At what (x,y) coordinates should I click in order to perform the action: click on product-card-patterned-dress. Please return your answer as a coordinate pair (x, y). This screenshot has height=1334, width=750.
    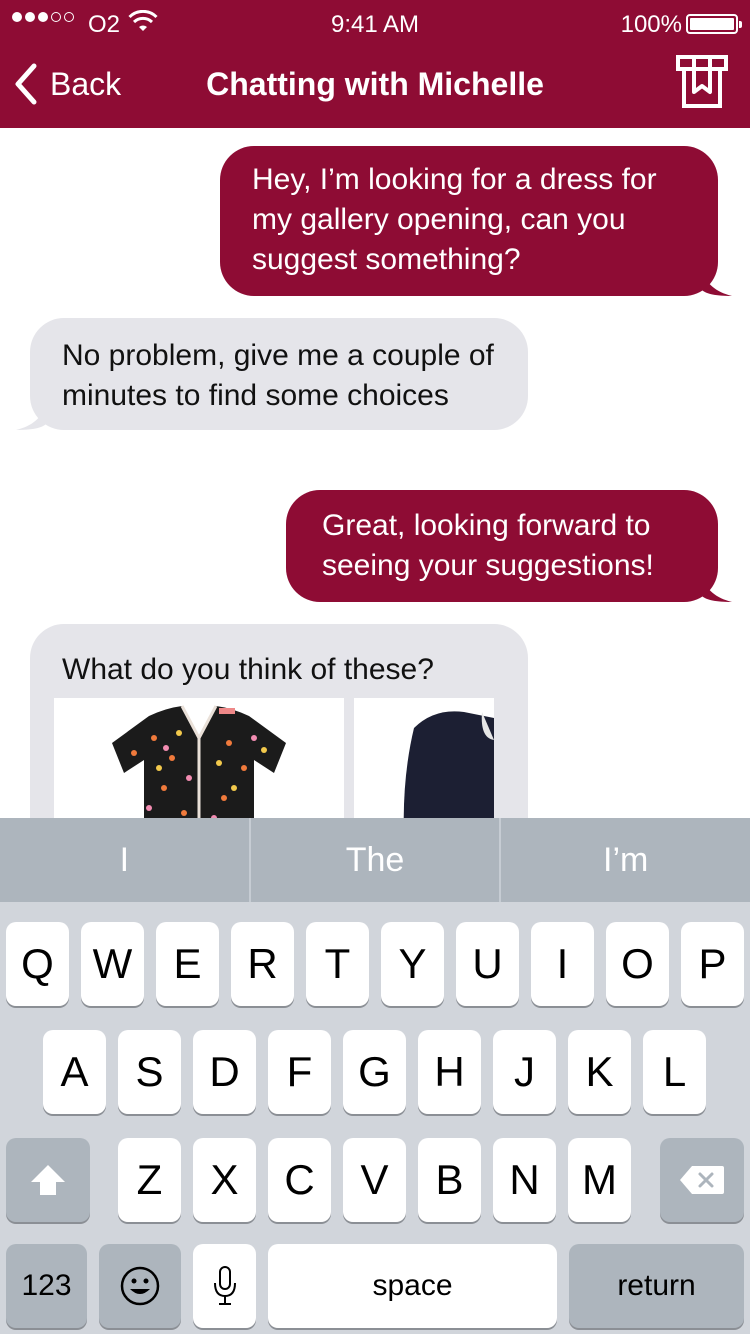
    Looking at the image, I should click on (199, 758).